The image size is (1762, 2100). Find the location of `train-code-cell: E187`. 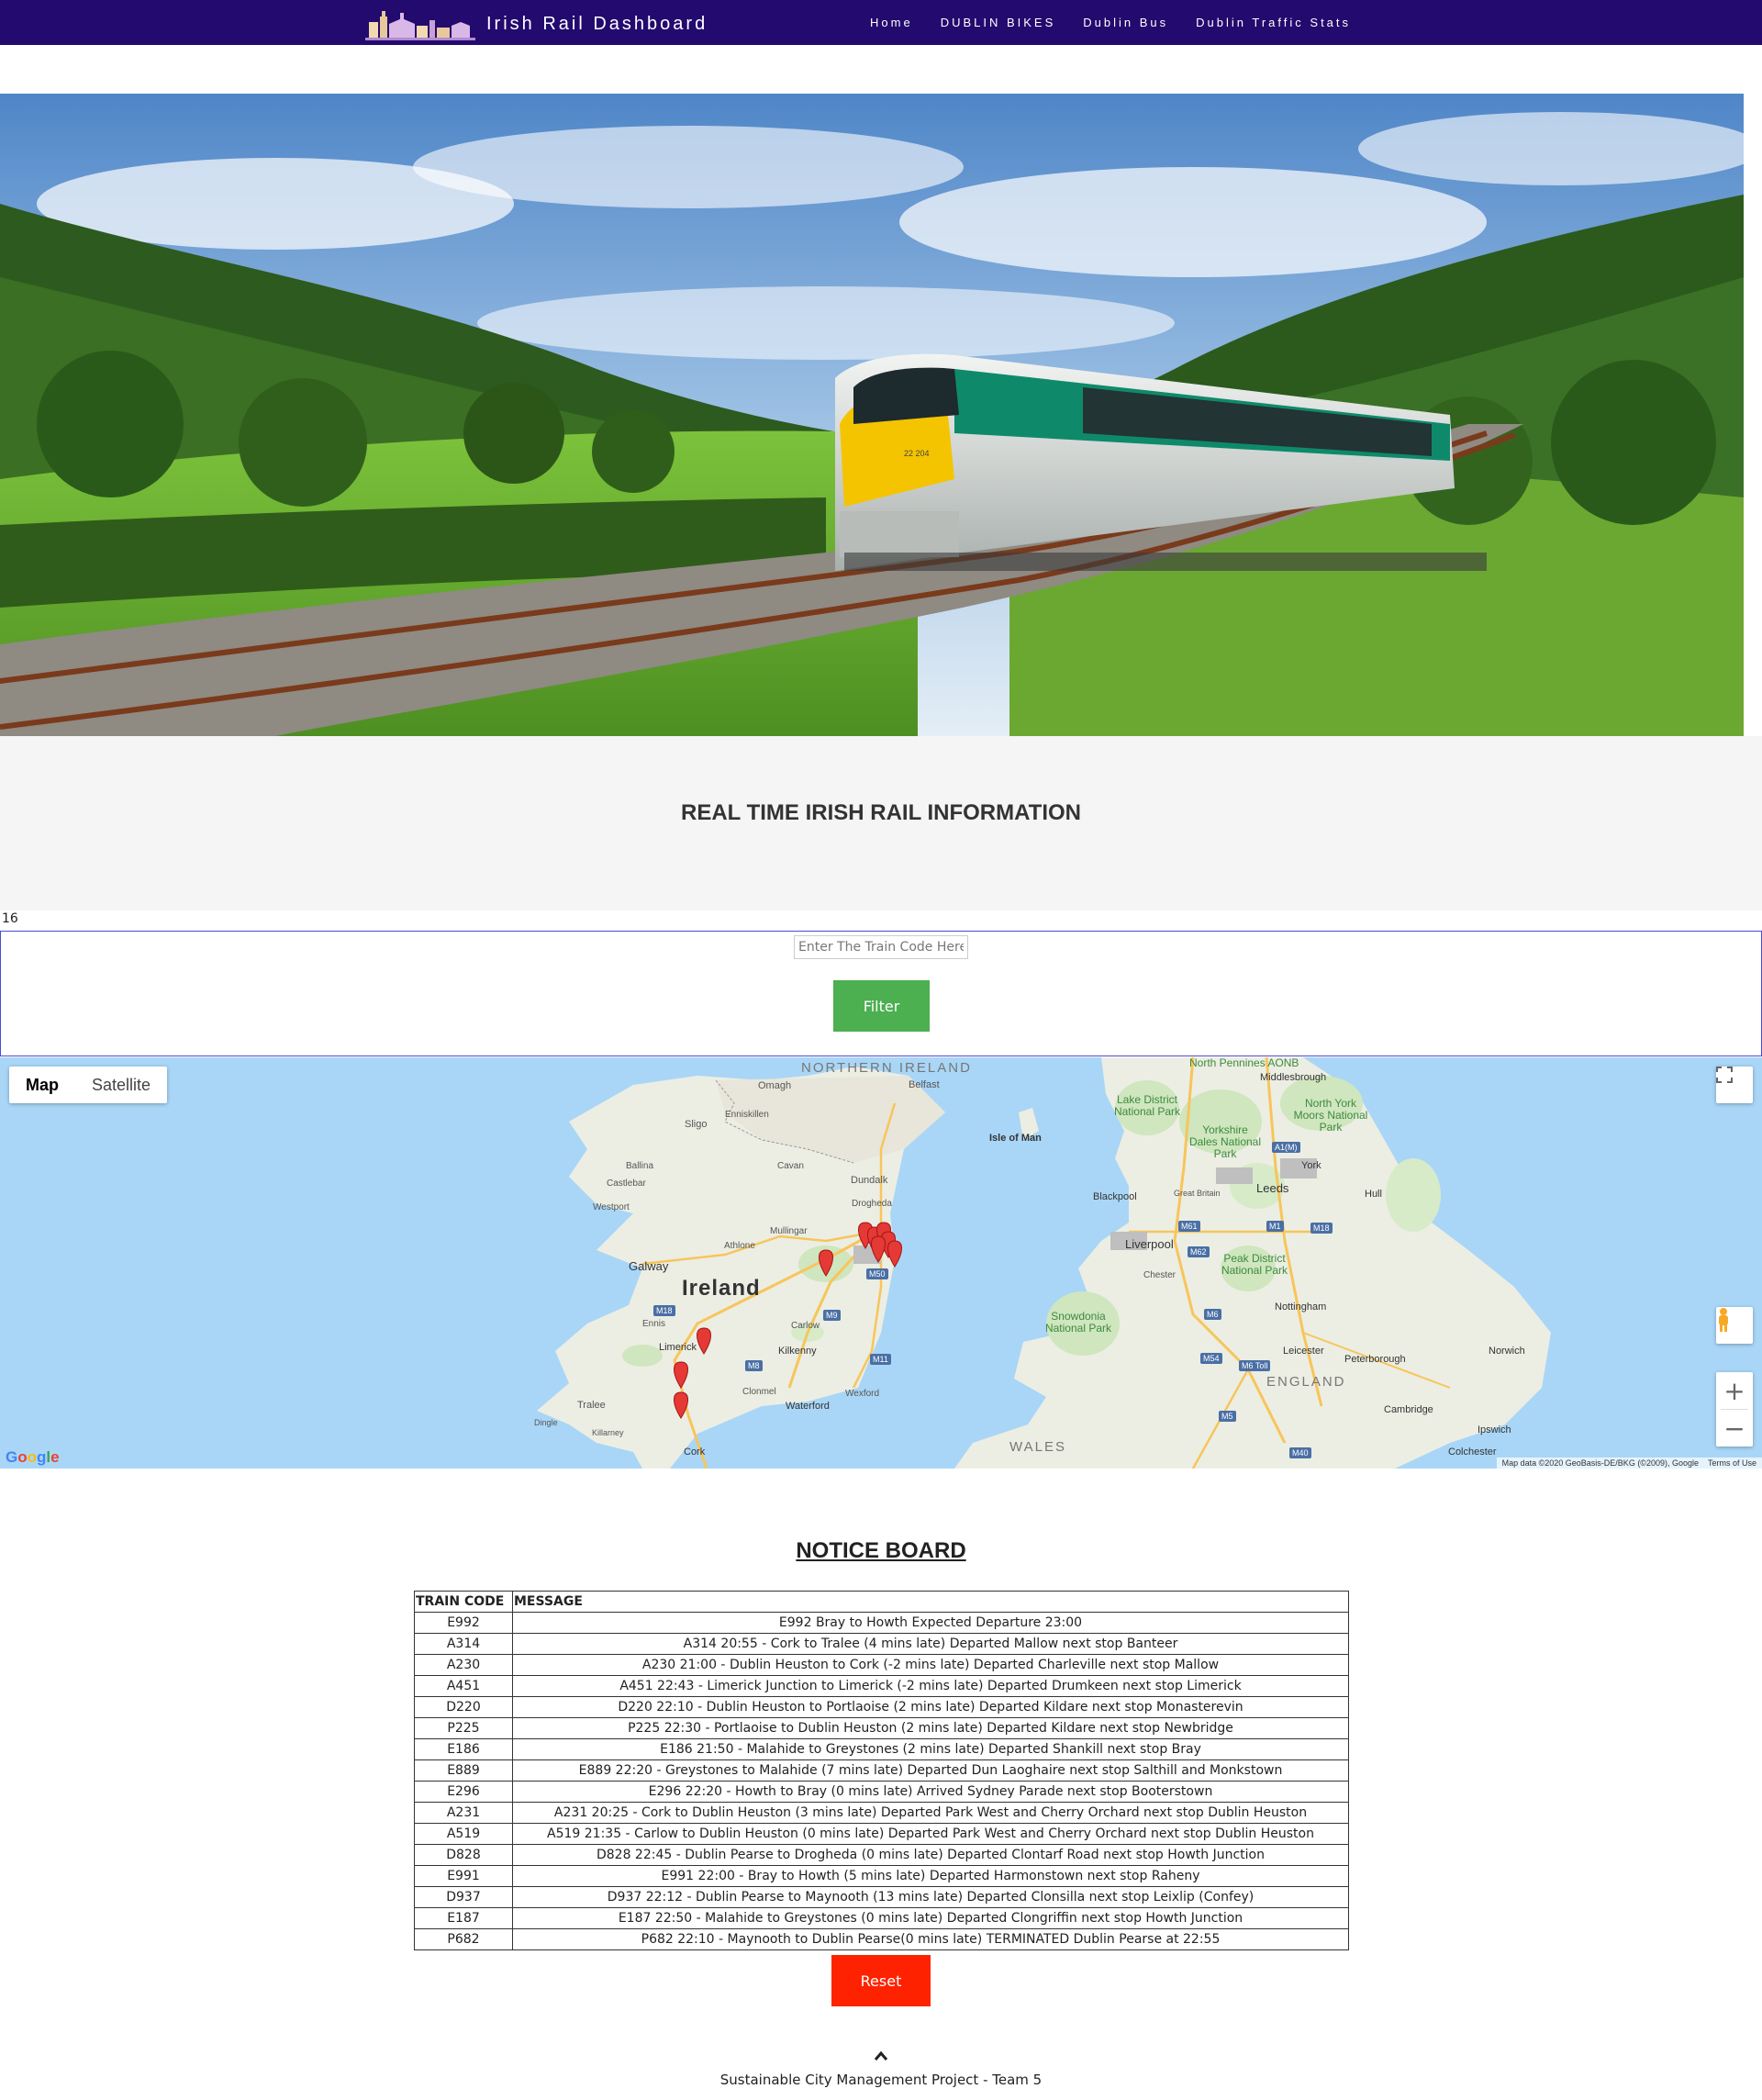

train-code-cell: E187 is located at coordinates (463, 1918).